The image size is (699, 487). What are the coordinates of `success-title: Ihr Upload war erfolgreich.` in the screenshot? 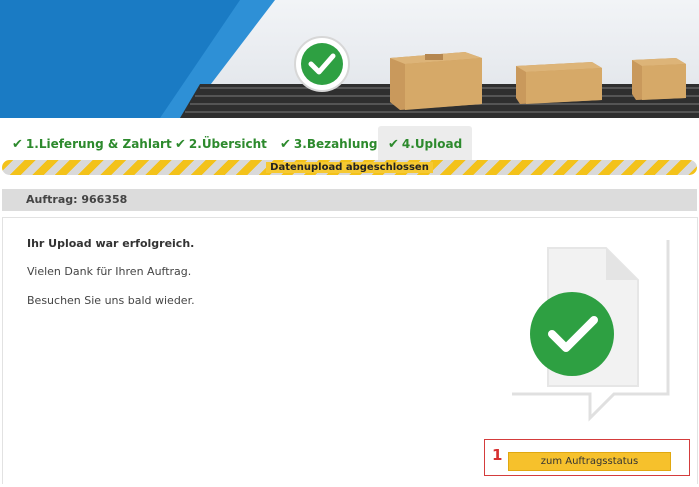 It's located at (111, 243).